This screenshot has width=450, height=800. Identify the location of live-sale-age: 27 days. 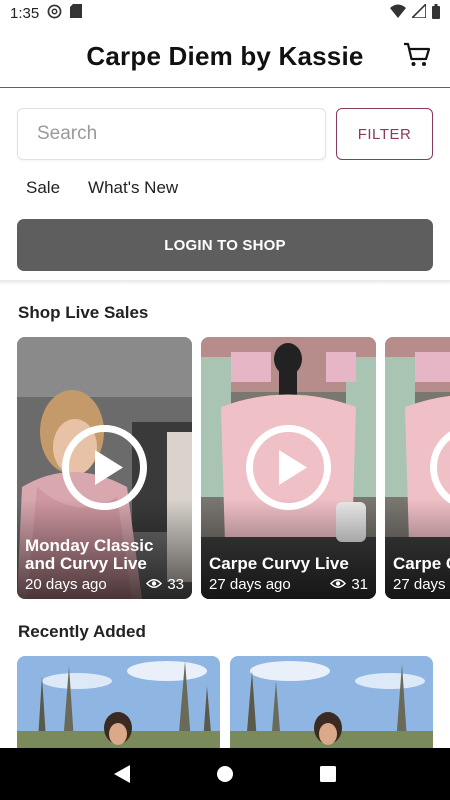
(419, 584).